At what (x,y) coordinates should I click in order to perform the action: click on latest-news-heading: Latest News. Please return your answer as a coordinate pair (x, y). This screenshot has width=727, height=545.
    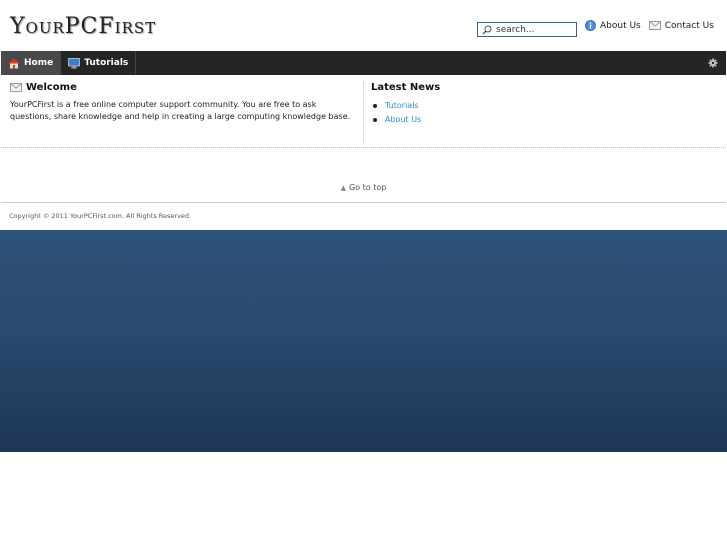
    Looking at the image, I should click on (541, 87).